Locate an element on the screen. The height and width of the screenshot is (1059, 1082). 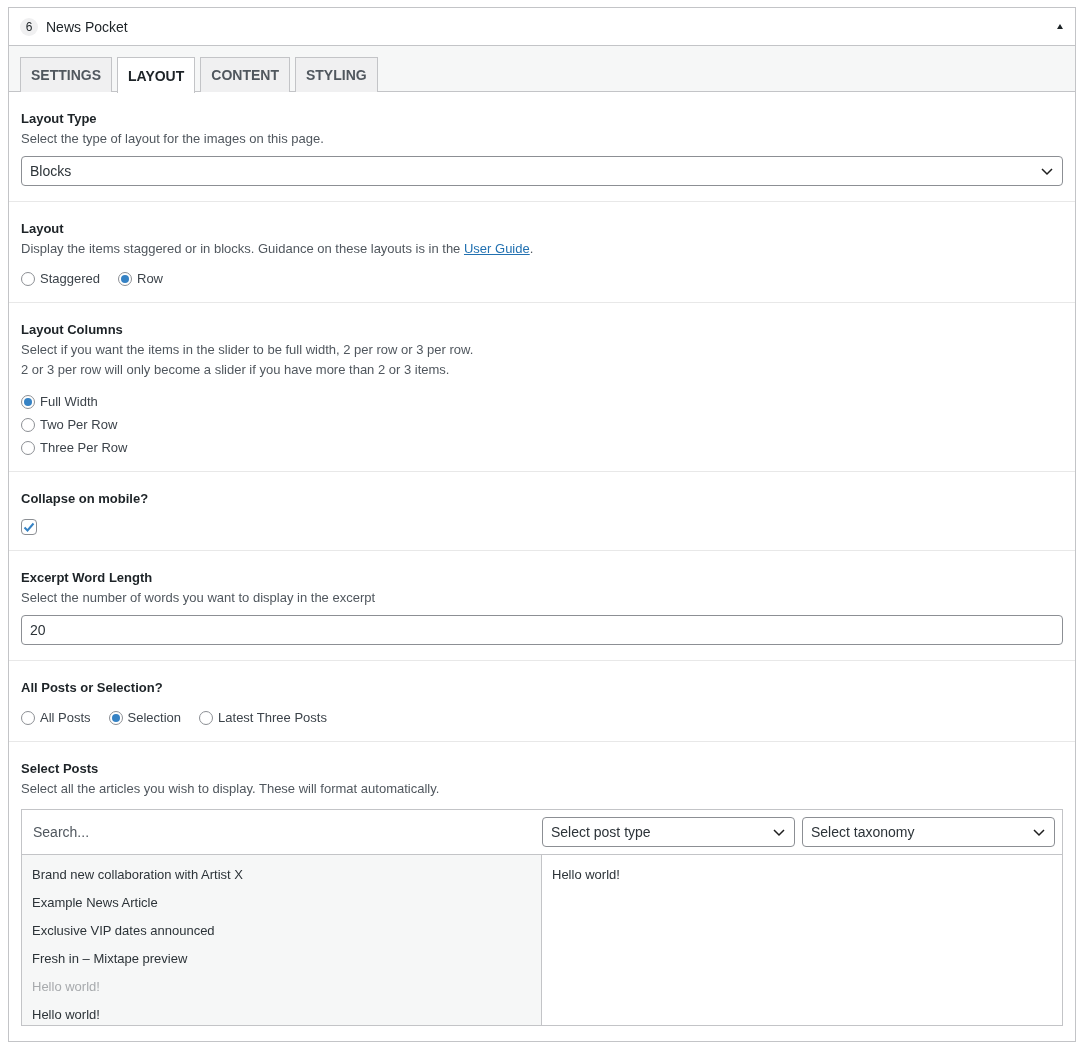
user-guide-link: User Guide is located at coordinates (496, 248).